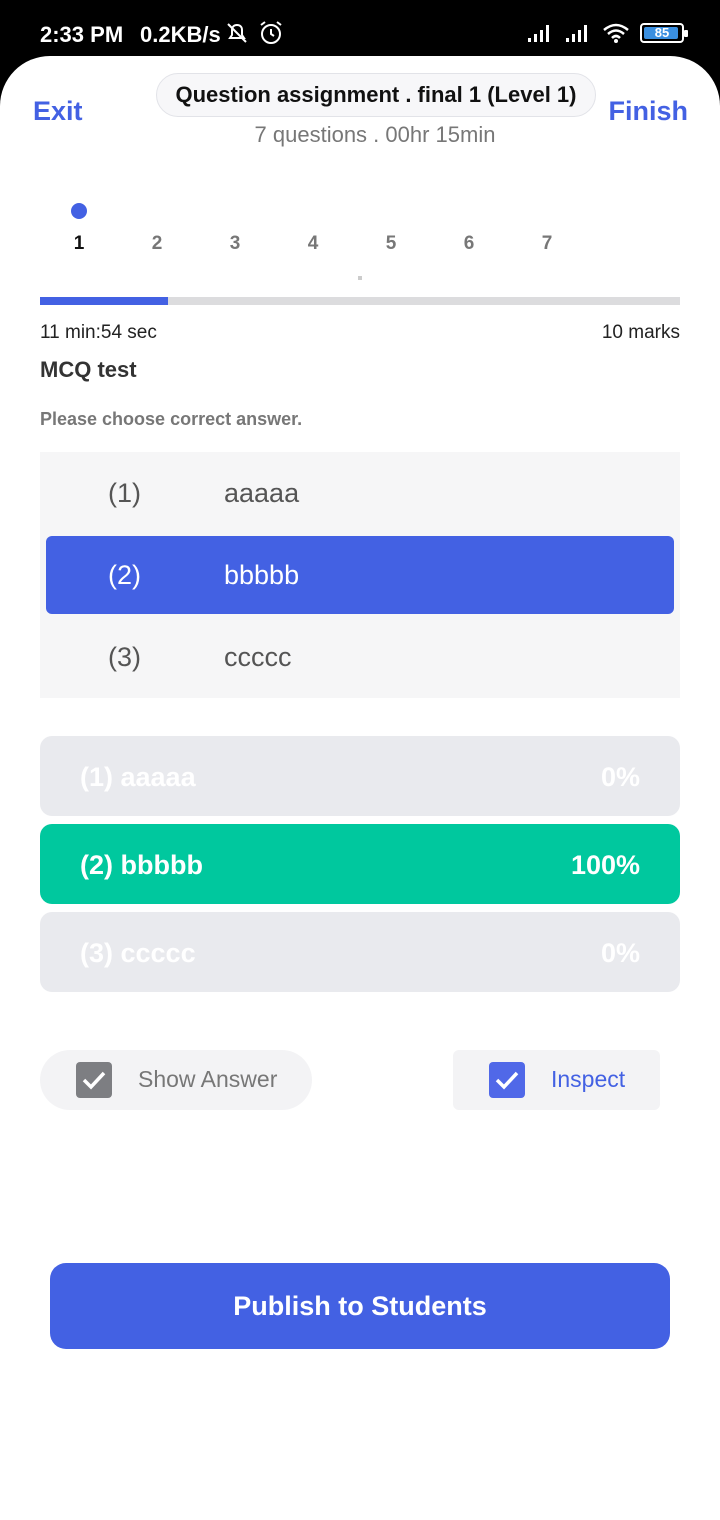 The height and width of the screenshot is (1520, 720). I want to click on inspect-label: Inspect, so click(588, 1079).